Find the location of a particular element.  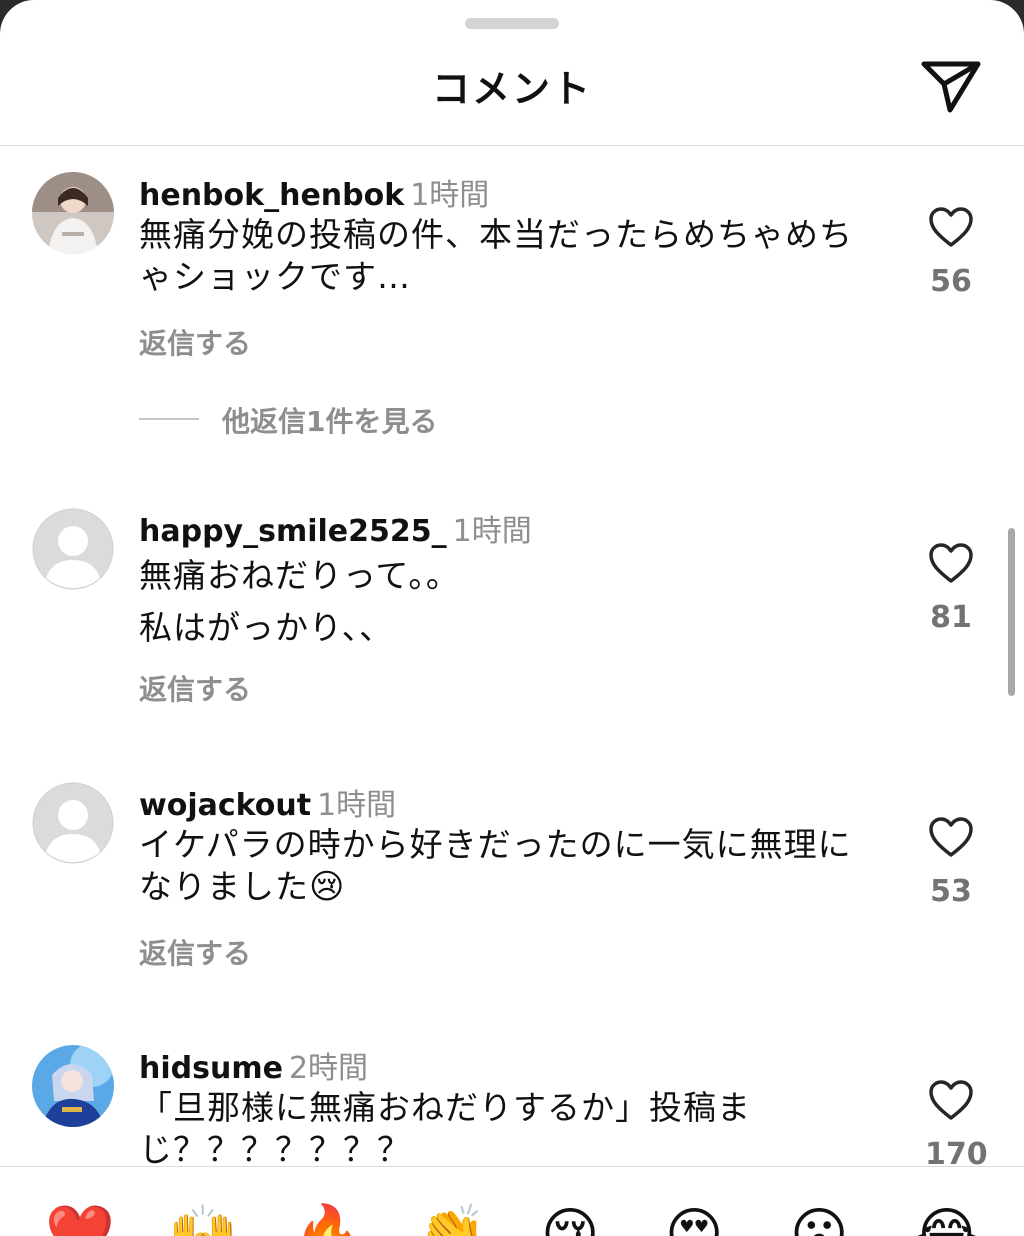

comment-line: なりました is located at coordinates (224, 886).